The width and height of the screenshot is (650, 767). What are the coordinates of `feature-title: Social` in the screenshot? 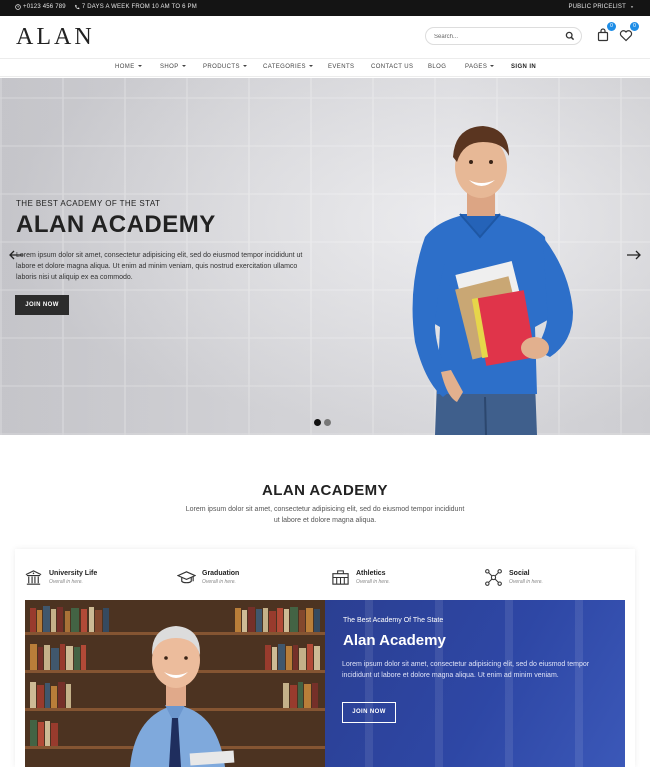 It's located at (519, 573).